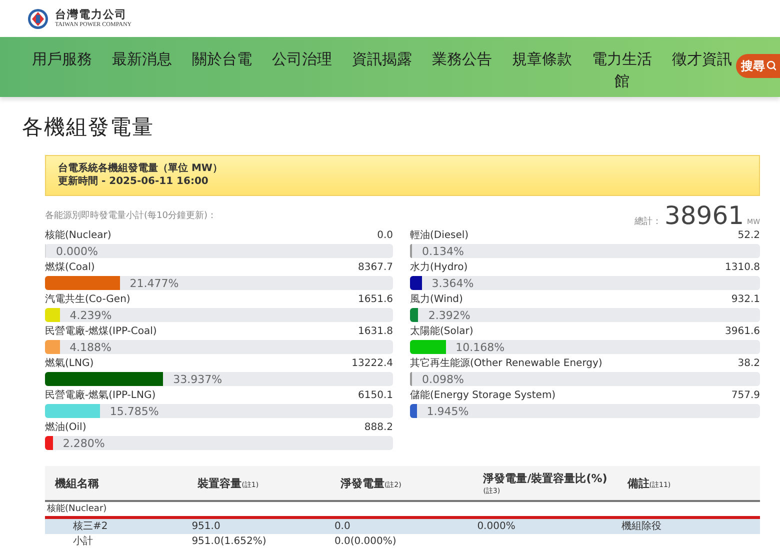 The image size is (780, 554). What do you see at coordinates (302, 59) in the screenshot?
I see `nav-link: 公司治理` at bounding box center [302, 59].